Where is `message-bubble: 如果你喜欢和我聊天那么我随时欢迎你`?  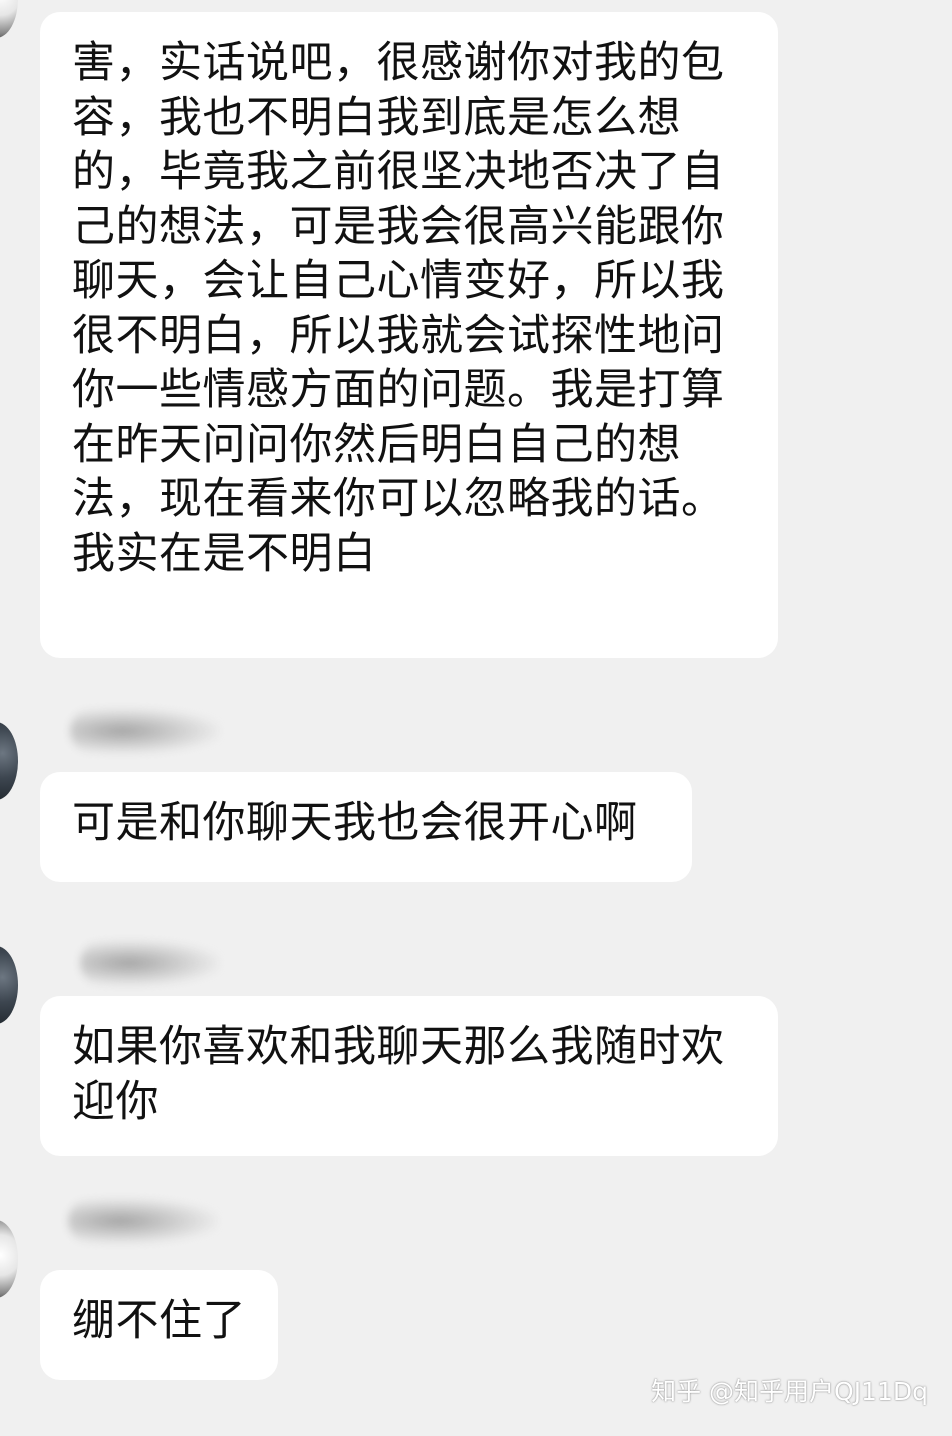
message-bubble: 如果你喜欢和我聊天那么我随时欢迎你 is located at coordinates (409, 1076).